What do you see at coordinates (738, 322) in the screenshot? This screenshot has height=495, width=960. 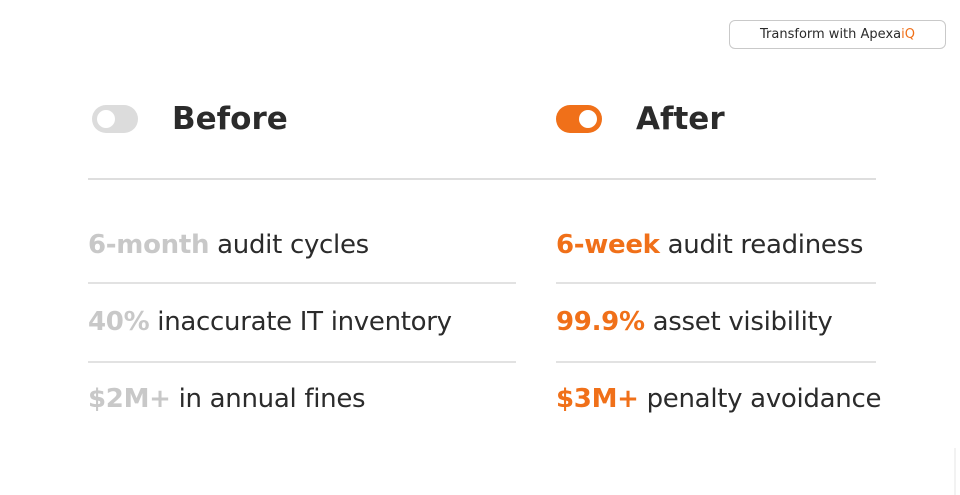 I see `after-row-text: asset visibility` at bounding box center [738, 322].